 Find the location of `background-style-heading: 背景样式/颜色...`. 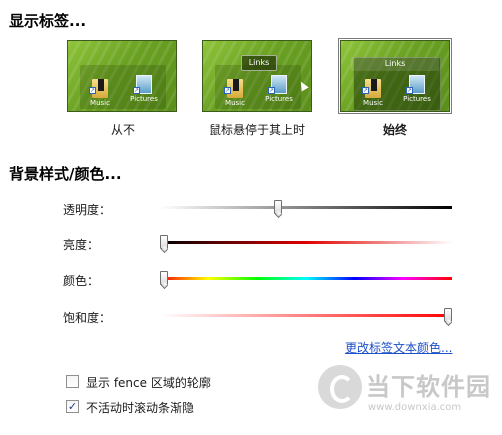

background-style-heading: 背景样式/颜色... is located at coordinates (65, 174).